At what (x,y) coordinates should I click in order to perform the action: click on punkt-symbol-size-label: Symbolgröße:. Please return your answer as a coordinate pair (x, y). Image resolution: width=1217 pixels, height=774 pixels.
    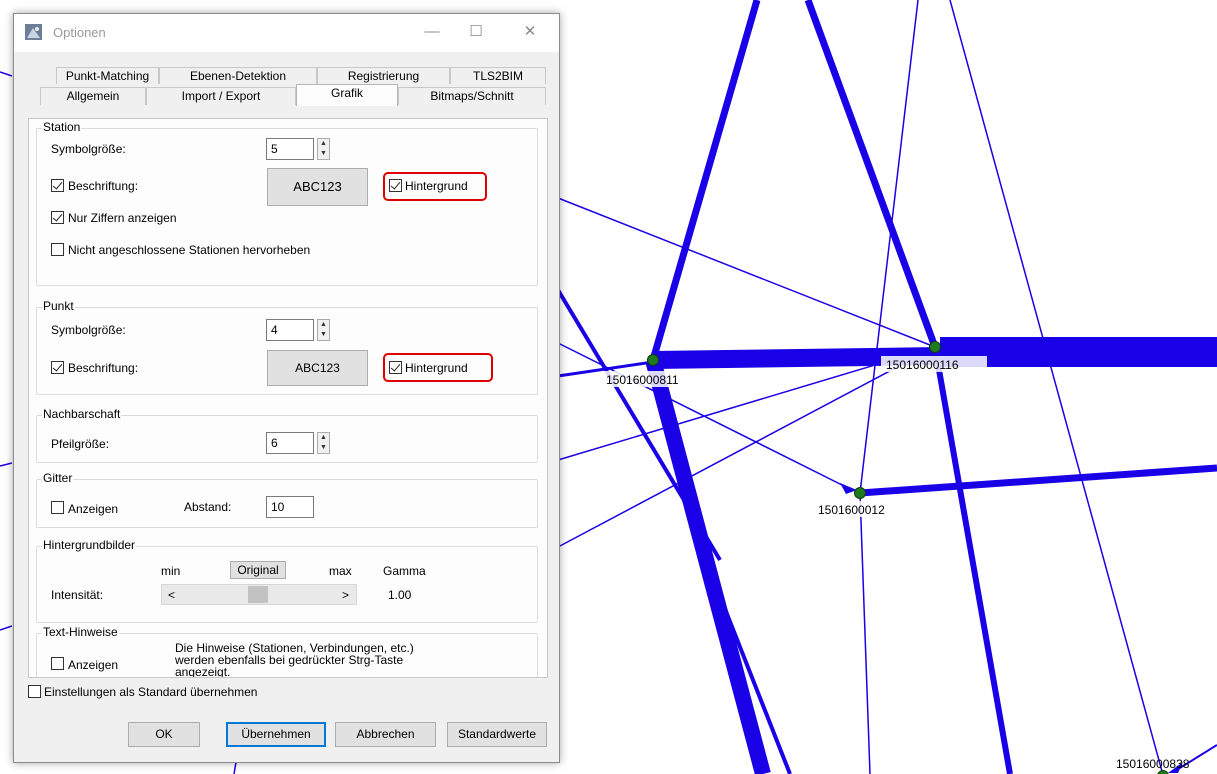
    Looking at the image, I should click on (88, 330).